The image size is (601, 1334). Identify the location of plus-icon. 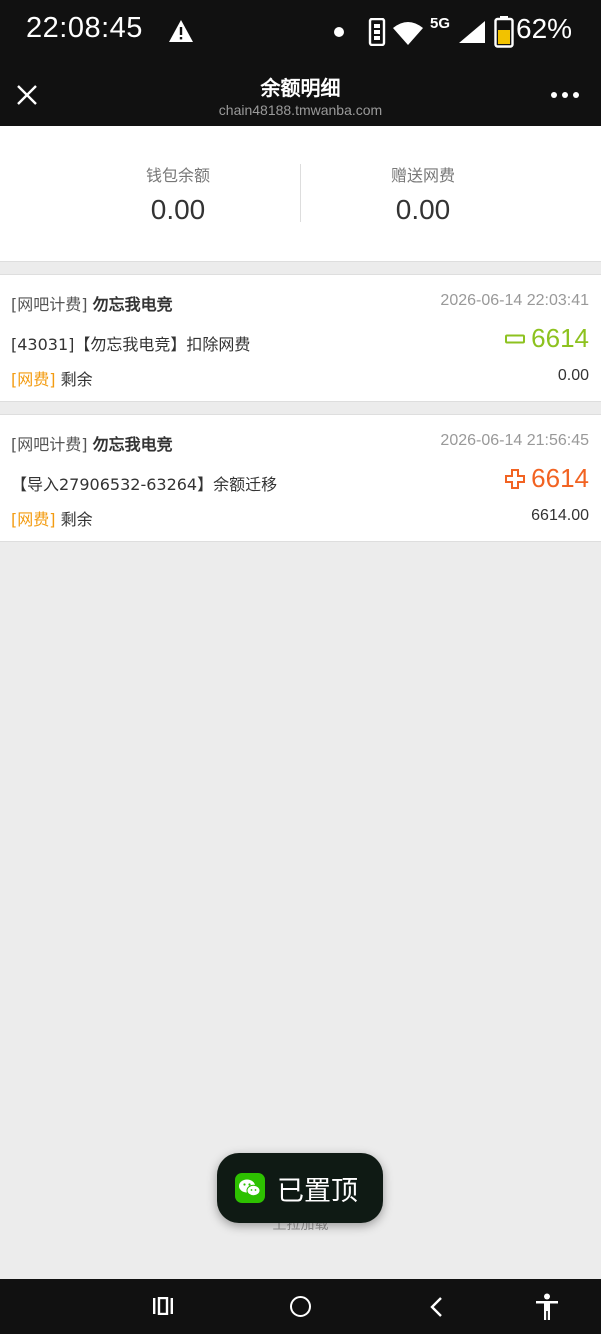
(515, 478).